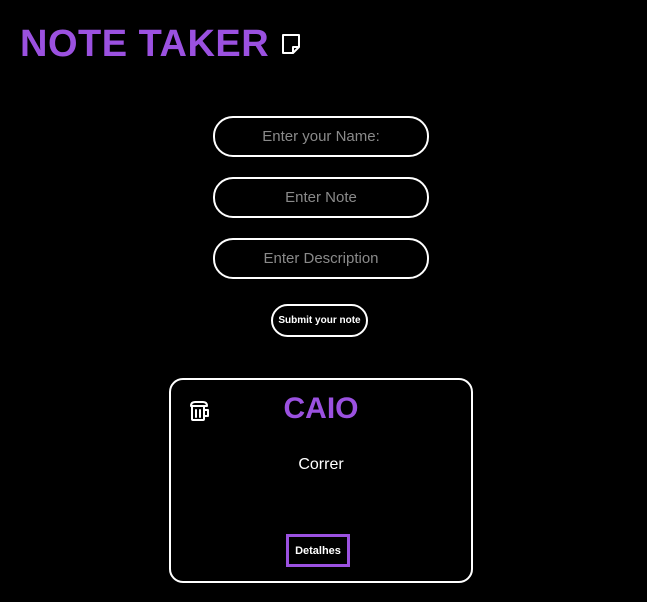 This screenshot has height=602, width=647. What do you see at coordinates (321, 258) in the screenshot?
I see `description-input` at bounding box center [321, 258].